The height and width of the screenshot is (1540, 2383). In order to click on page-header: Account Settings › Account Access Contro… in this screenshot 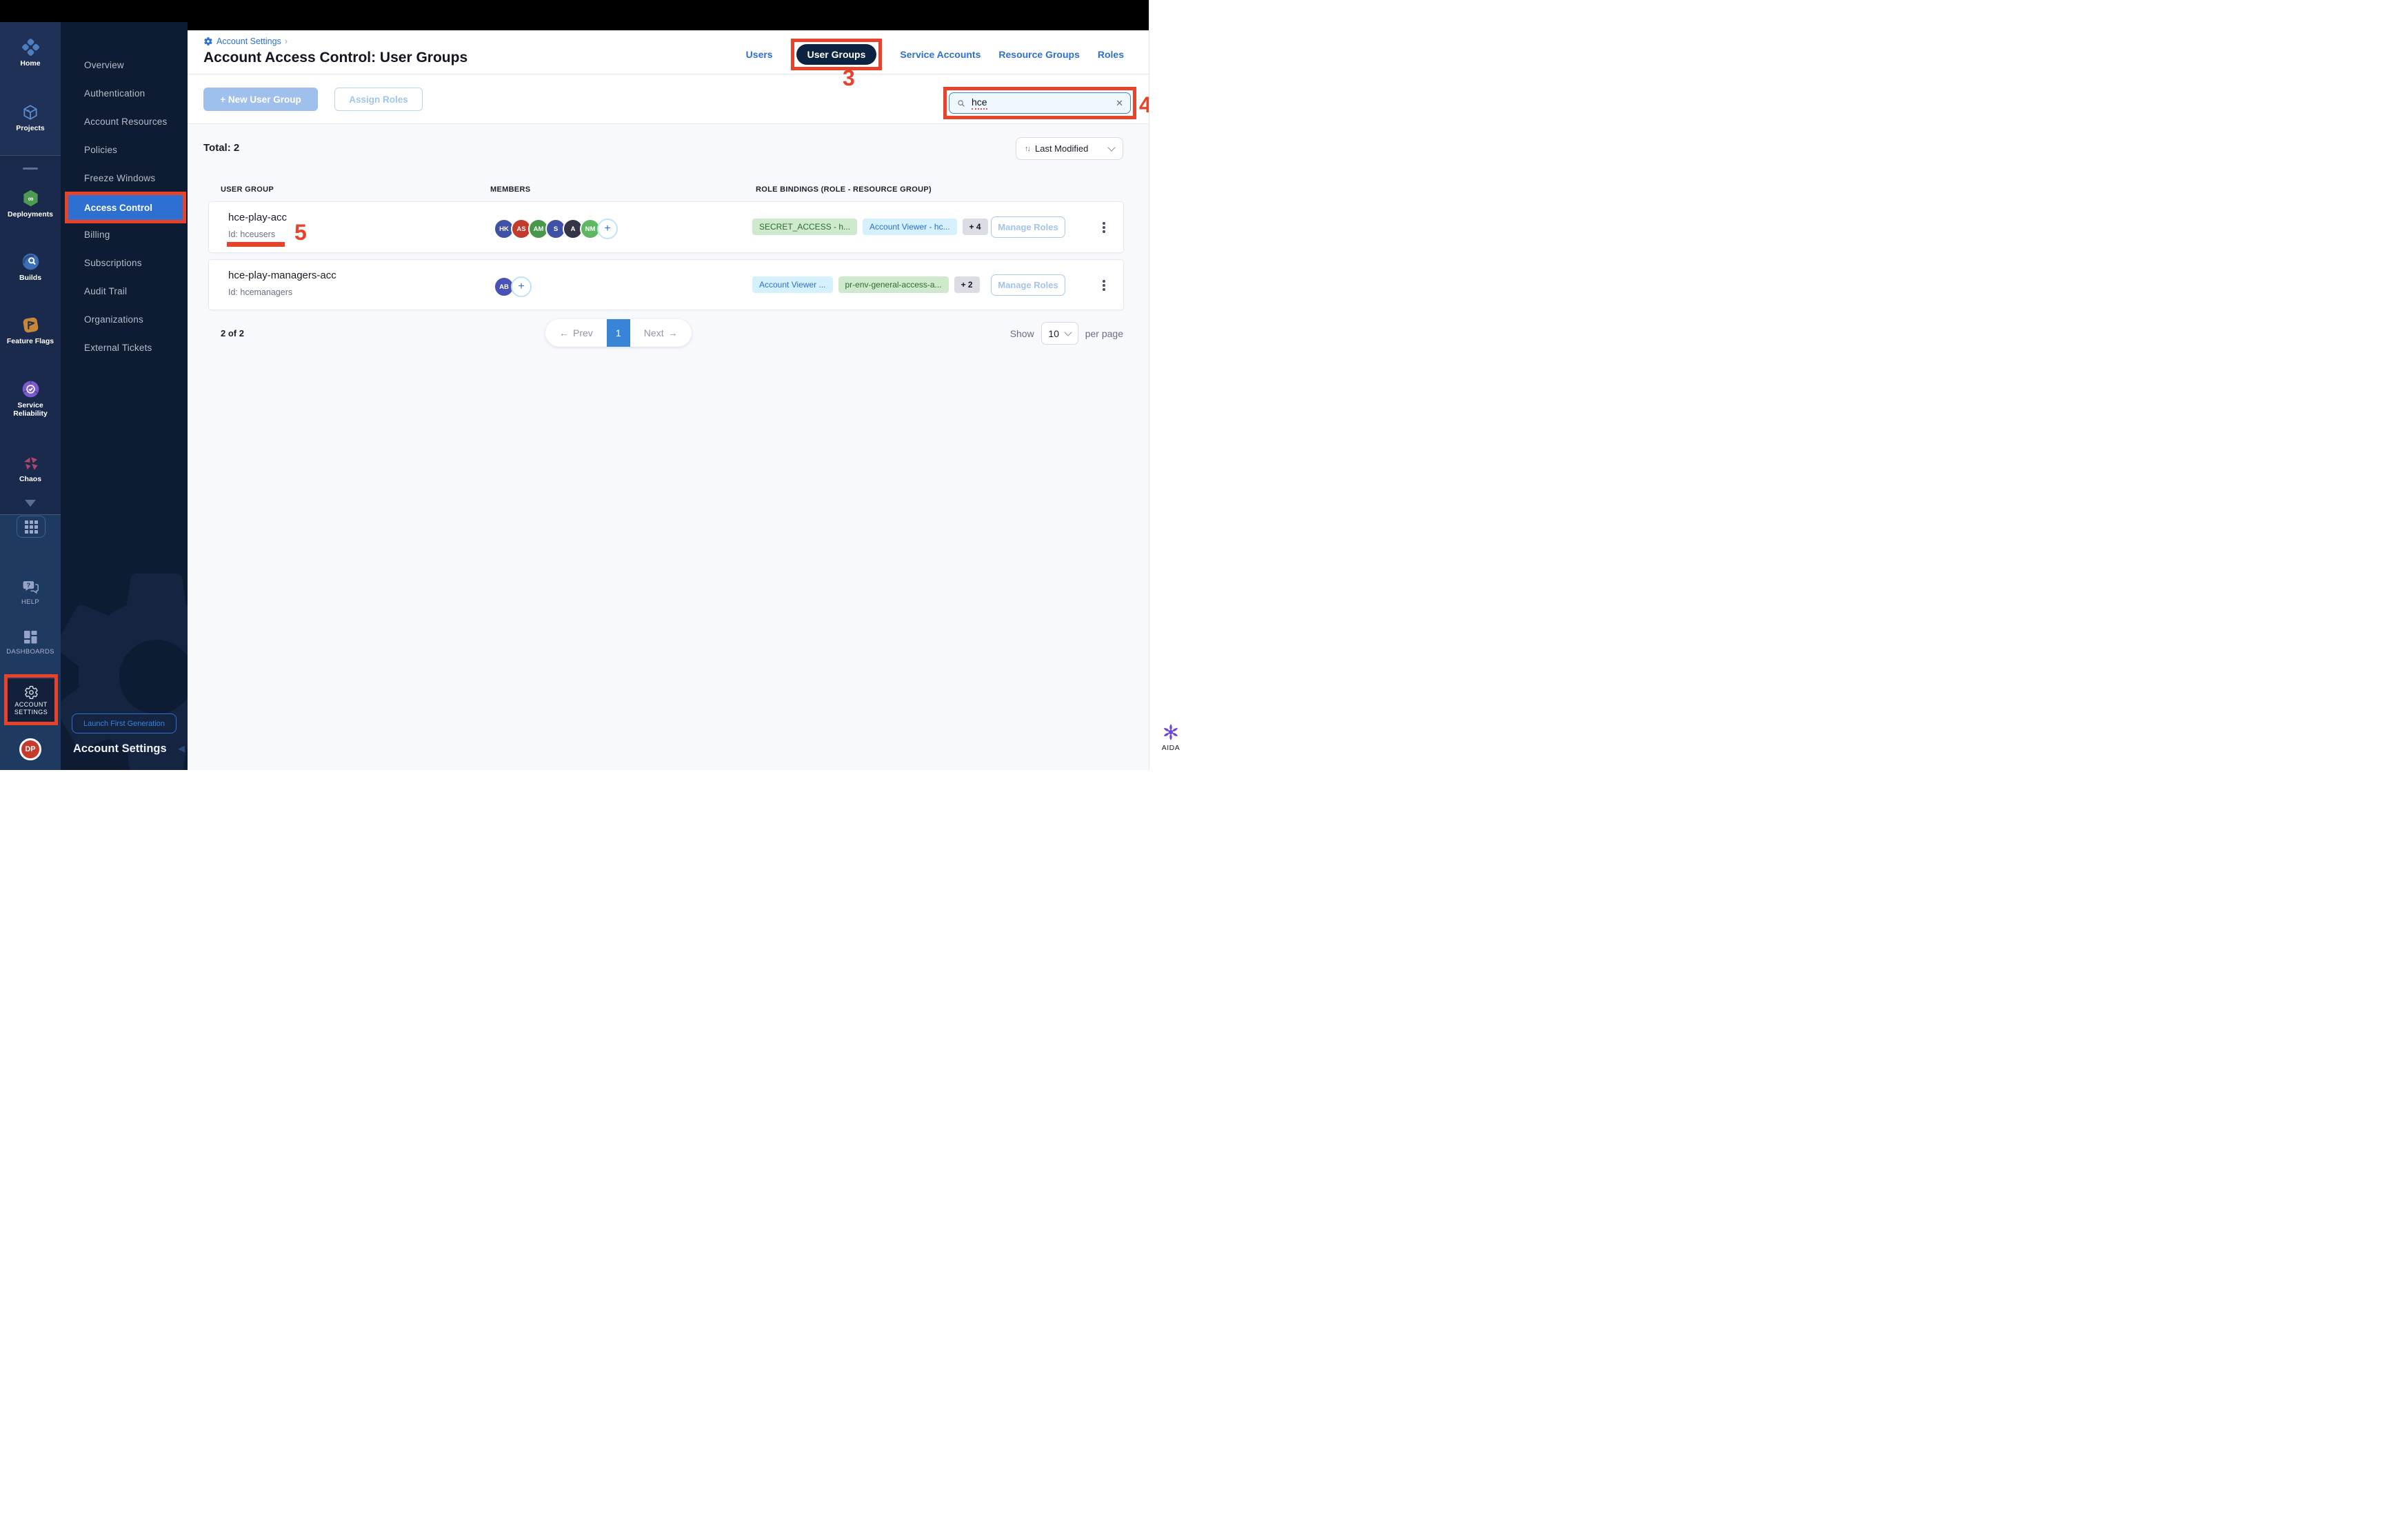, I will do `click(668, 52)`.